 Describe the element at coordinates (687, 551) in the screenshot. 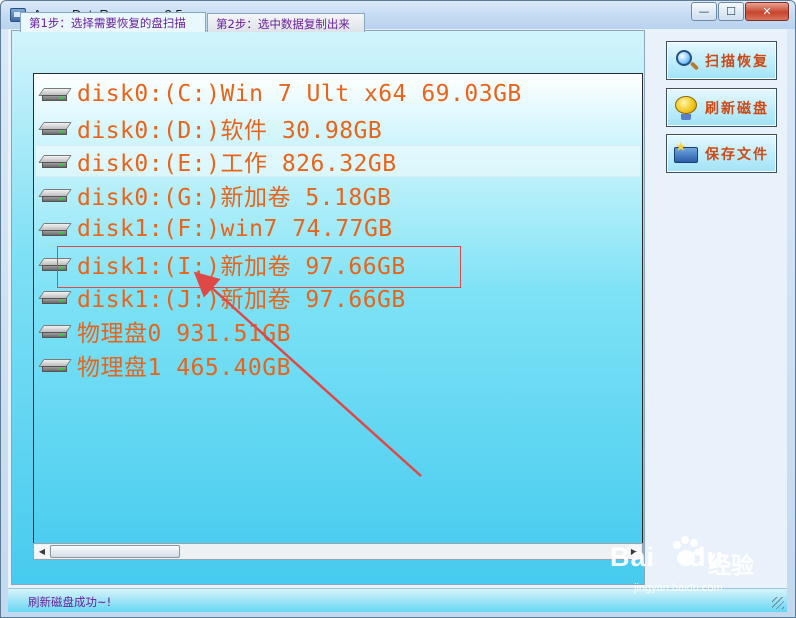

I see `paw-icon` at that location.